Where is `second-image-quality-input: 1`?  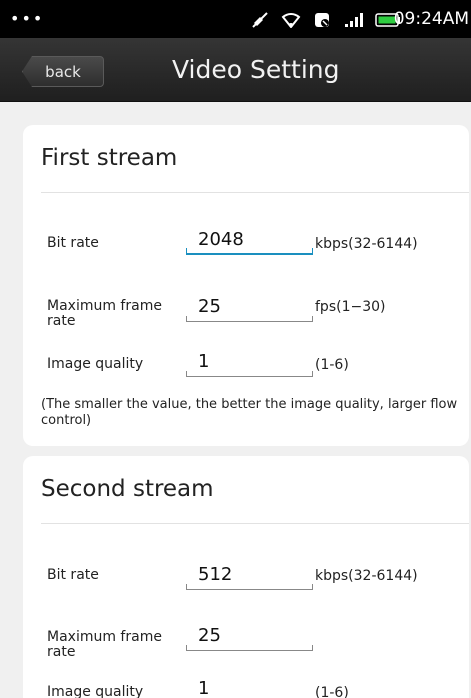 second-image-quality-input: 1 is located at coordinates (249, 688).